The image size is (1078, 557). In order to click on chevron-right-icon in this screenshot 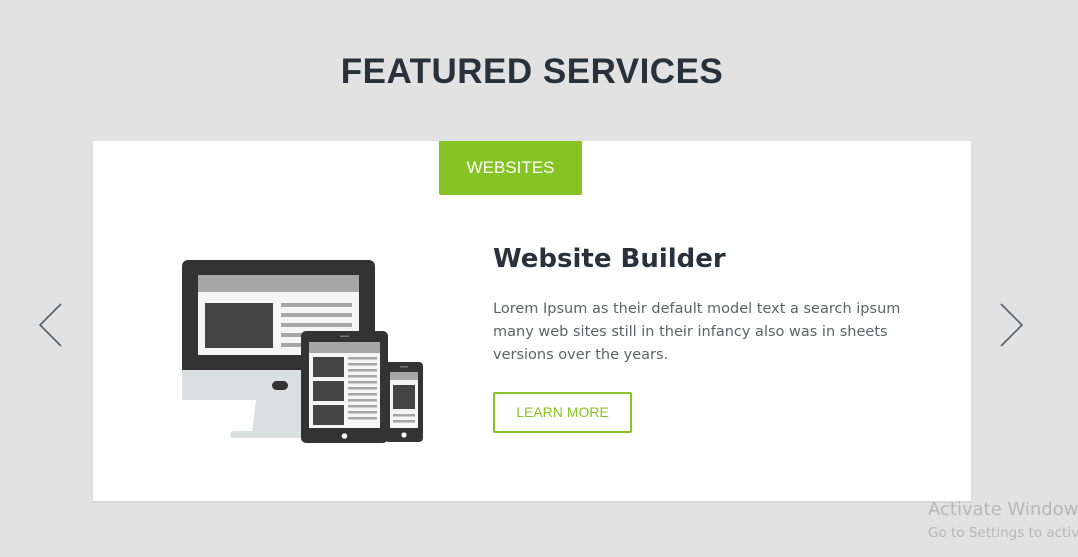, I will do `click(1011, 325)`.